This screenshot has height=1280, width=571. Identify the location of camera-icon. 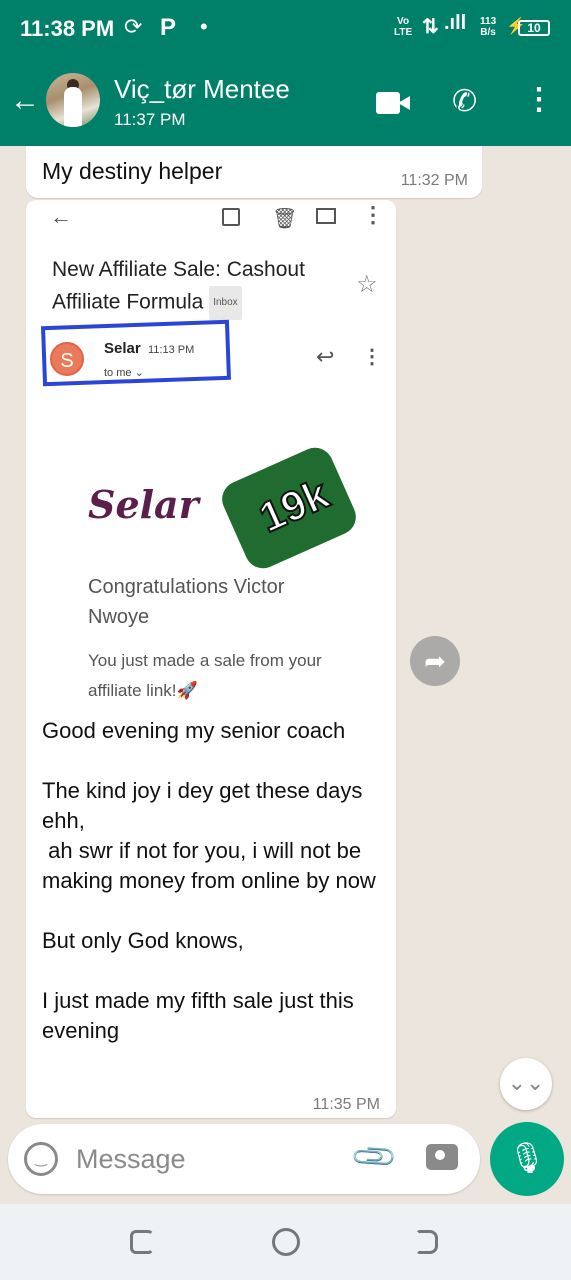
(442, 1157).